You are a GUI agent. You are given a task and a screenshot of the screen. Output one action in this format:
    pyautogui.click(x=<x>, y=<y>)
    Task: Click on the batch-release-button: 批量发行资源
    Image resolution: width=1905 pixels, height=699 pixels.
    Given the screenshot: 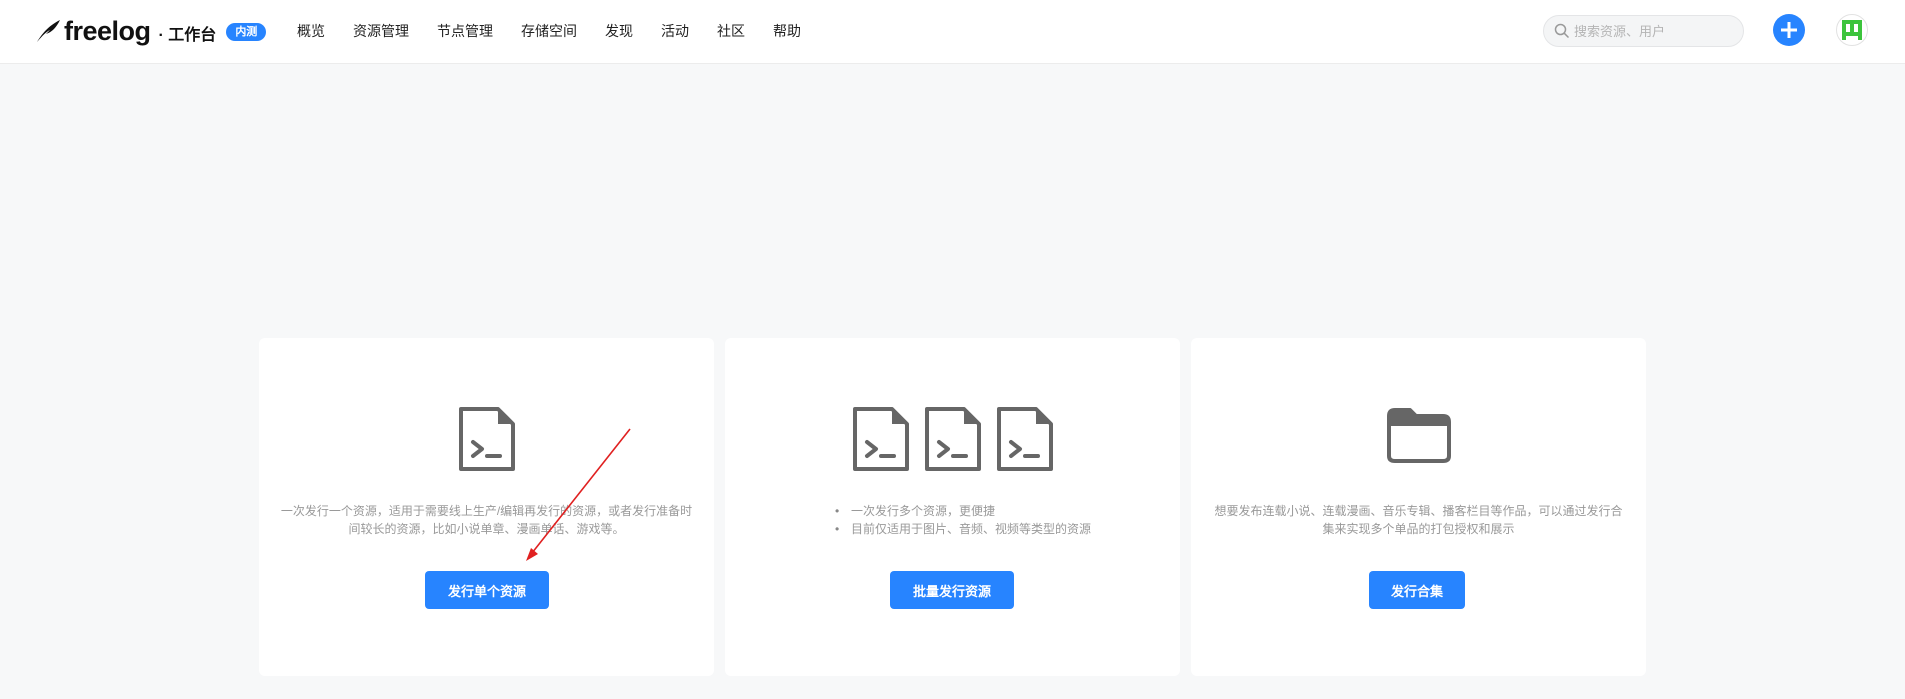 What is the action you would take?
    pyautogui.click(x=952, y=590)
    